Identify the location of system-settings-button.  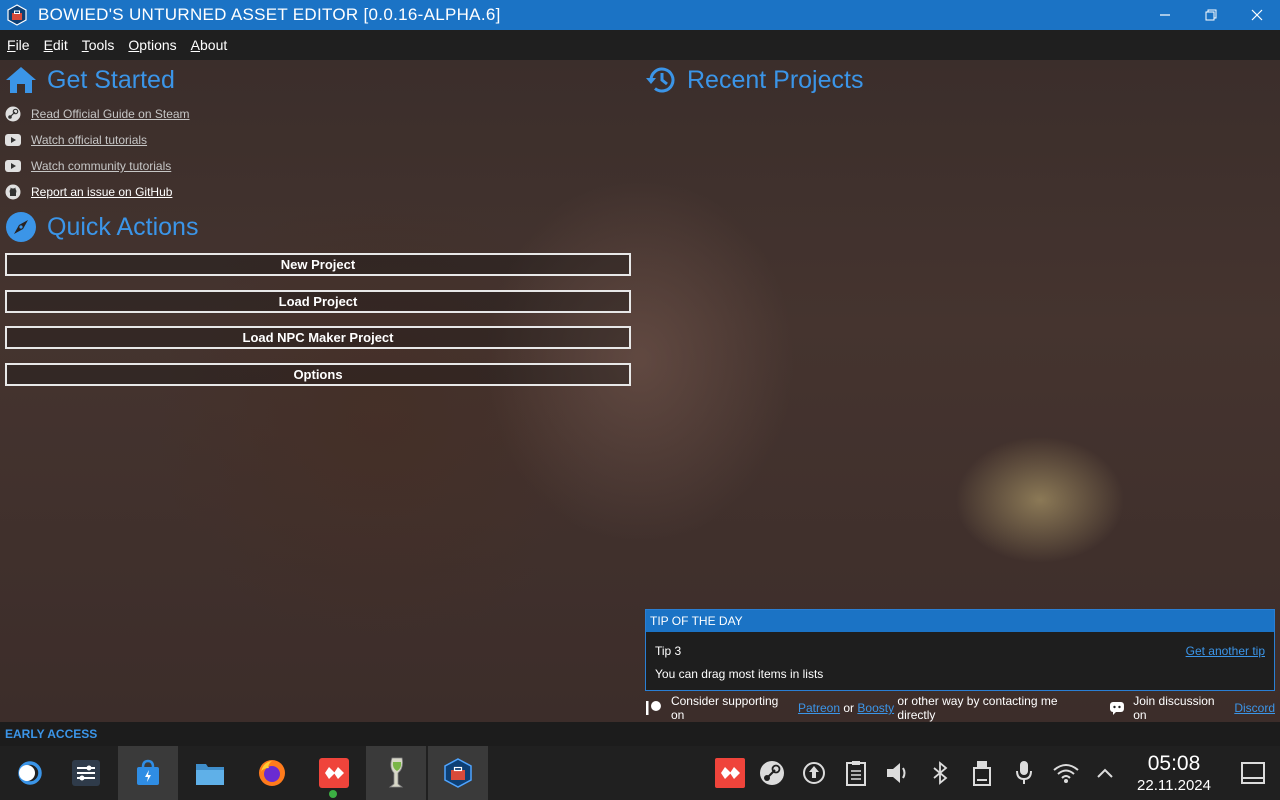
(86, 773).